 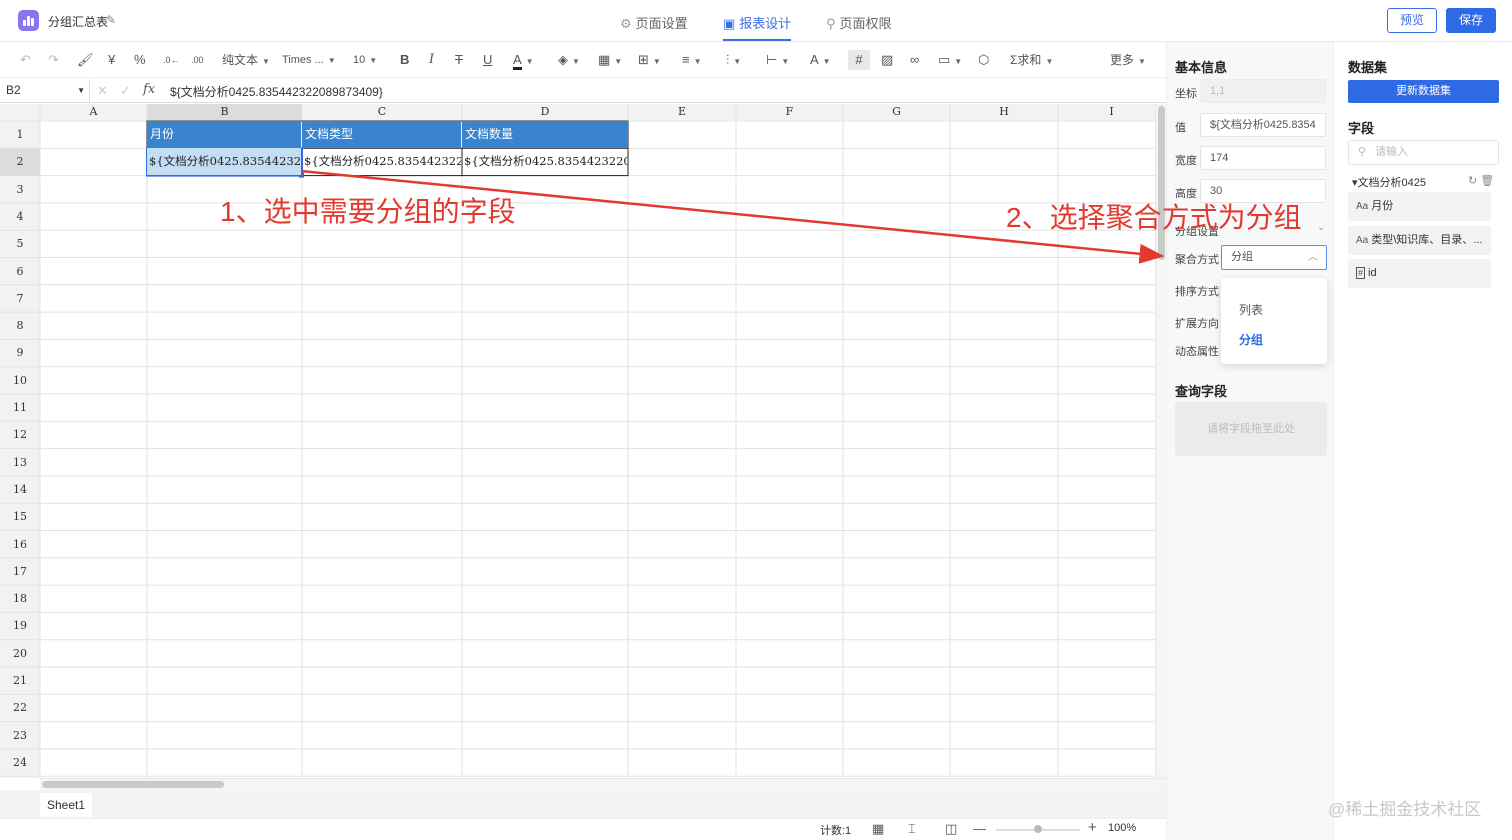 I want to click on confirm-formula-icon: ✓, so click(x=125, y=91).